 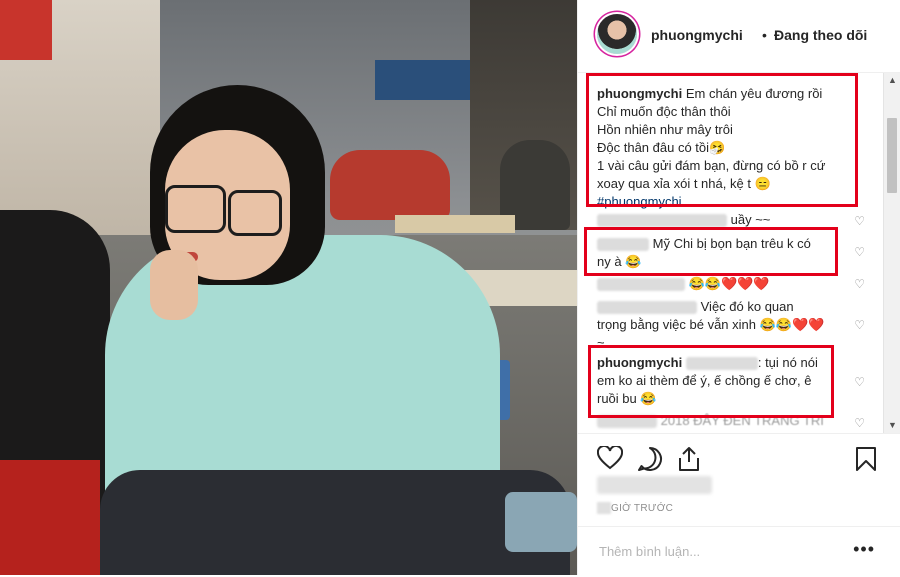 I want to click on share-icon, so click(x=689, y=459).